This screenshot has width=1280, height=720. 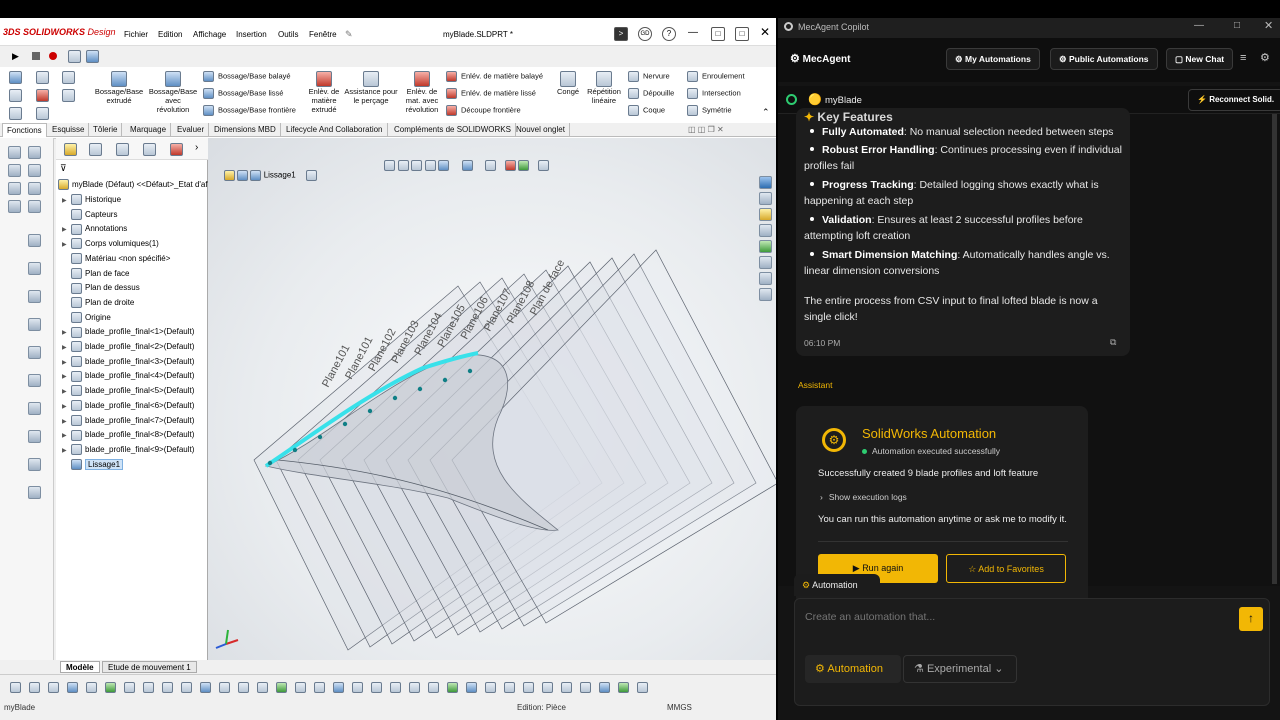 What do you see at coordinates (128, 406) in the screenshot?
I see `tree-item: ▶ blade_profile_final<6>(Default)` at bounding box center [128, 406].